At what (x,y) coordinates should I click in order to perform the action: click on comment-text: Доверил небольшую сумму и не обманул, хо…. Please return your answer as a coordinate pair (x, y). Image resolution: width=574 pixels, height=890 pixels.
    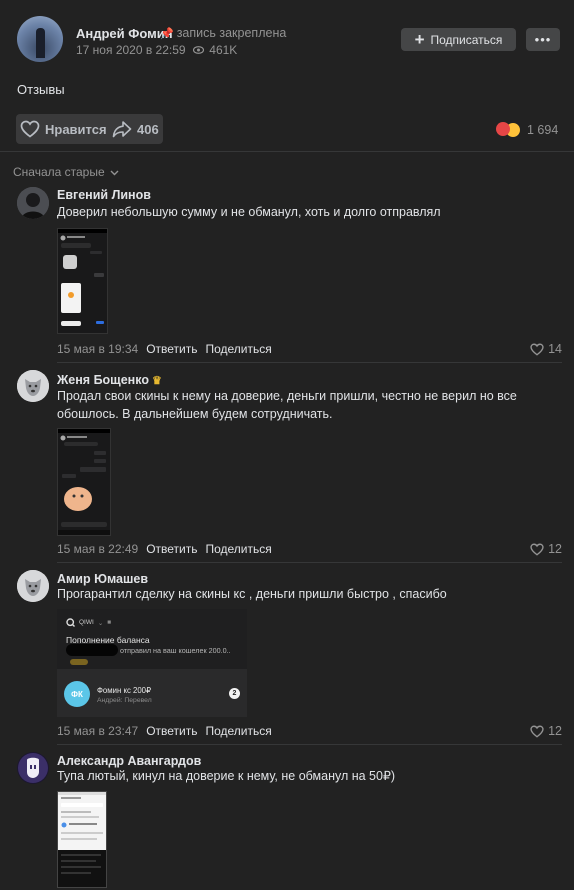
    Looking at the image, I should click on (249, 212).